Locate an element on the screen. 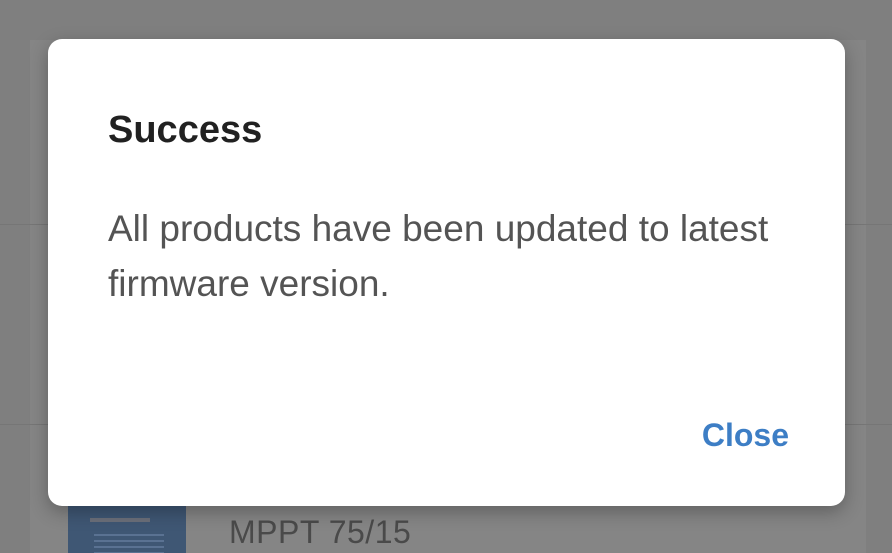 This screenshot has width=892, height=553. device-thumbnail is located at coordinates (127, 528).